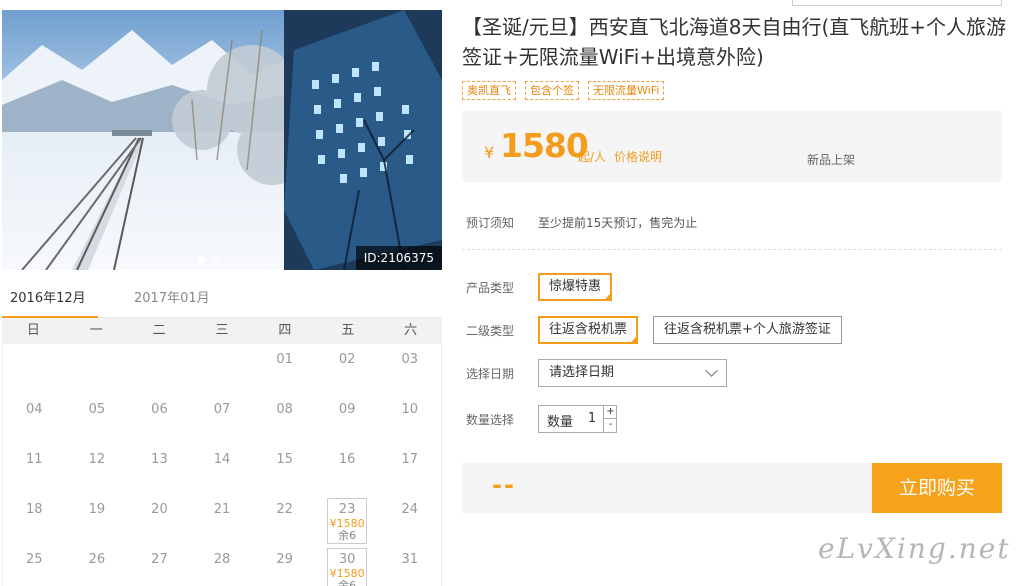 This screenshot has height=586, width=1022. I want to click on calendar-day: 28, so click(222, 565).